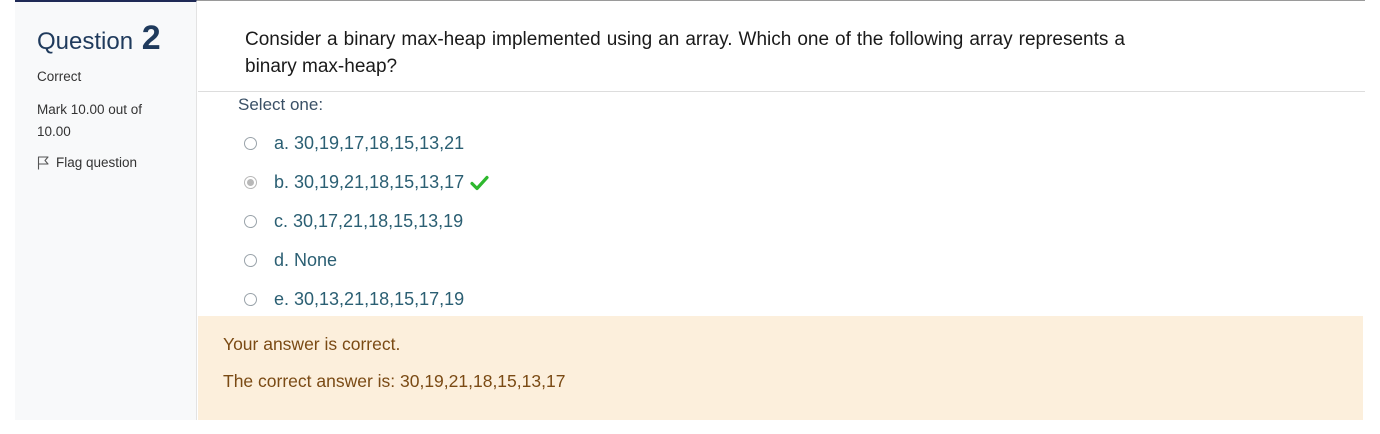 The height and width of the screenshot is (434, 1380). Describe the element at coordinates (312, 344) in the screenshot. I see `feedback-message: Your answer is correct.` at that location.